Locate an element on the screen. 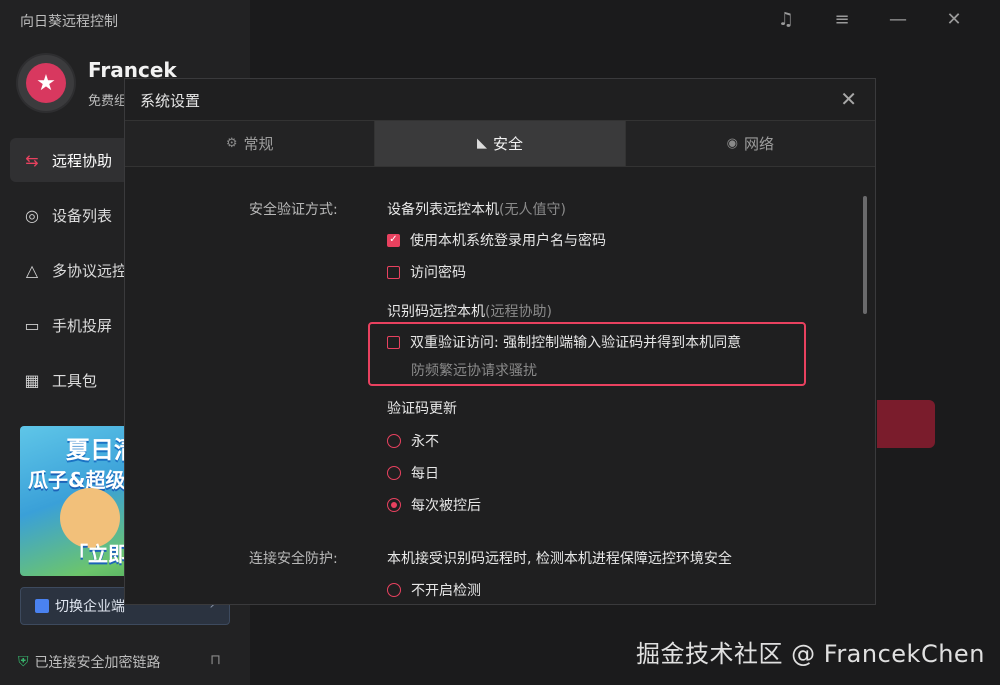 The height and width of the screenshot is (685, 1000). sidebar-item-label: 手机投屏 is located at coordinates (82, 325).